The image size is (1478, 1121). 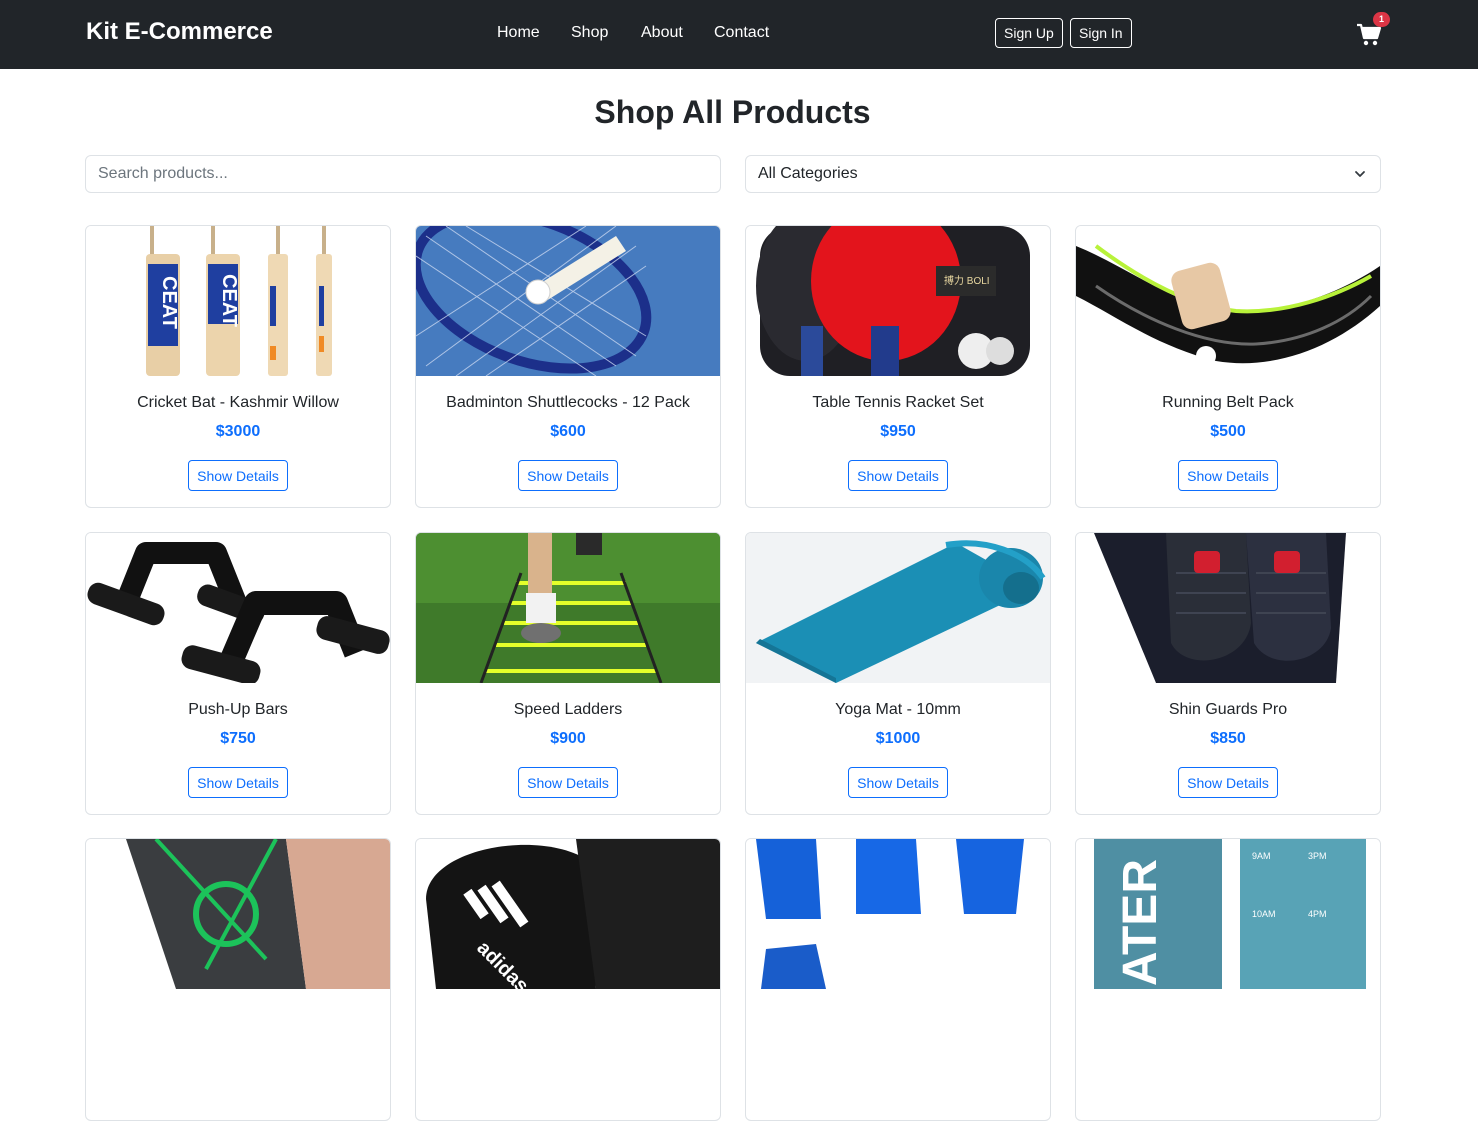 What do you see at coordinates (1029, 33) in the screenshot?
I see `sign-up-button: Sign Up` at bounding box center [1029, 33].